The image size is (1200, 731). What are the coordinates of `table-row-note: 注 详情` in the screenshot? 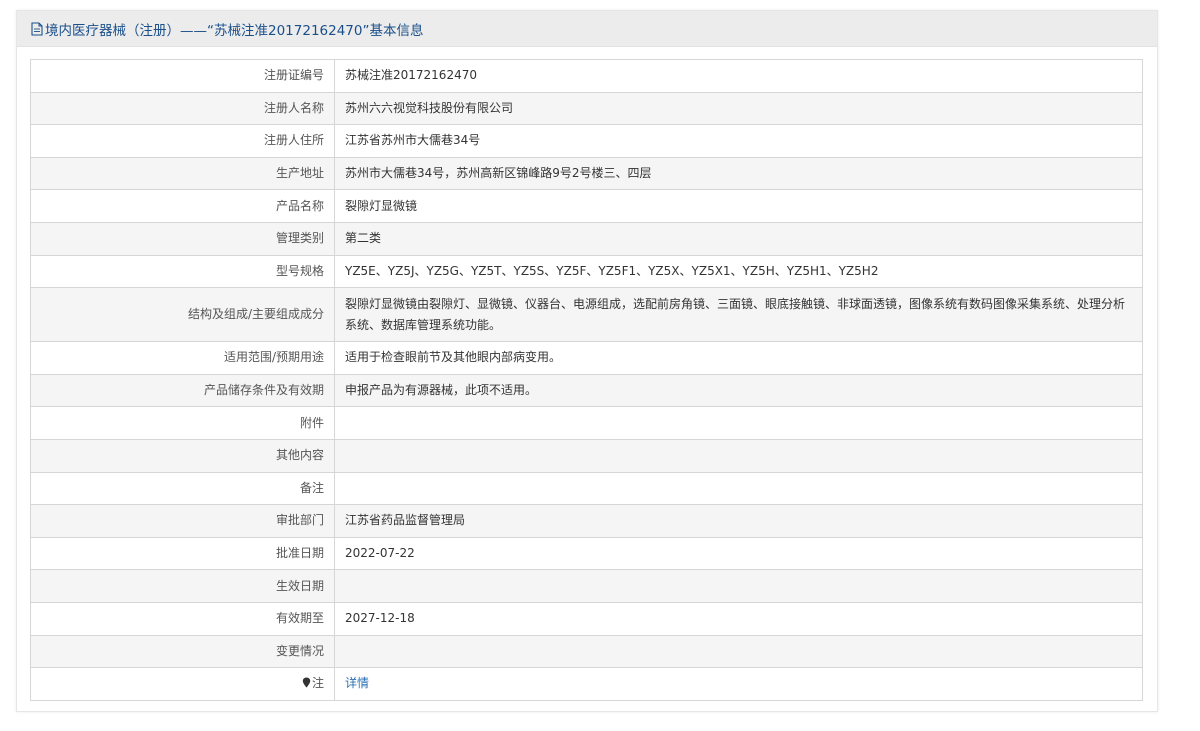 It's located at (586, 684).